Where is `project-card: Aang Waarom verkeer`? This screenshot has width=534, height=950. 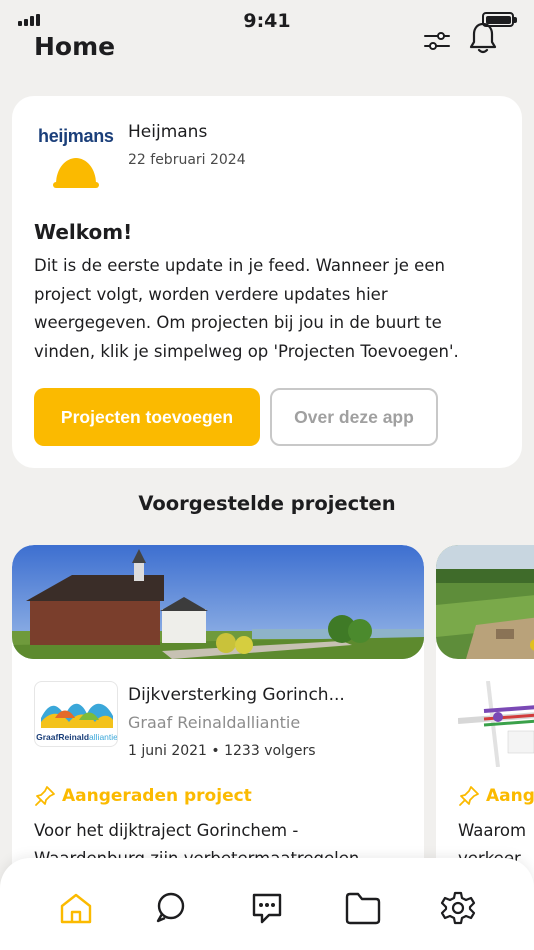 project-card: Aang Waarom verkeer is located at coordinates (485, 725).